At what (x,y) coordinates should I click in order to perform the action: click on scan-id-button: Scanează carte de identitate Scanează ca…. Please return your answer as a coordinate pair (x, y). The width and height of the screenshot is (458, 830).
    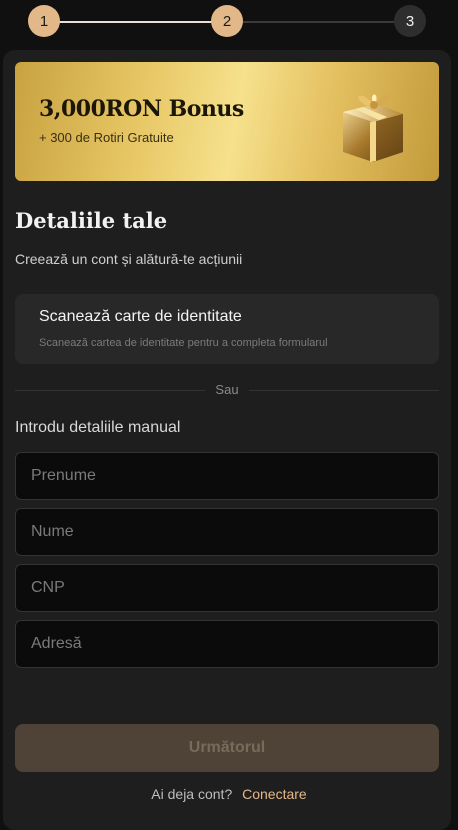
    Looking at the image, I should click on (227, 329).